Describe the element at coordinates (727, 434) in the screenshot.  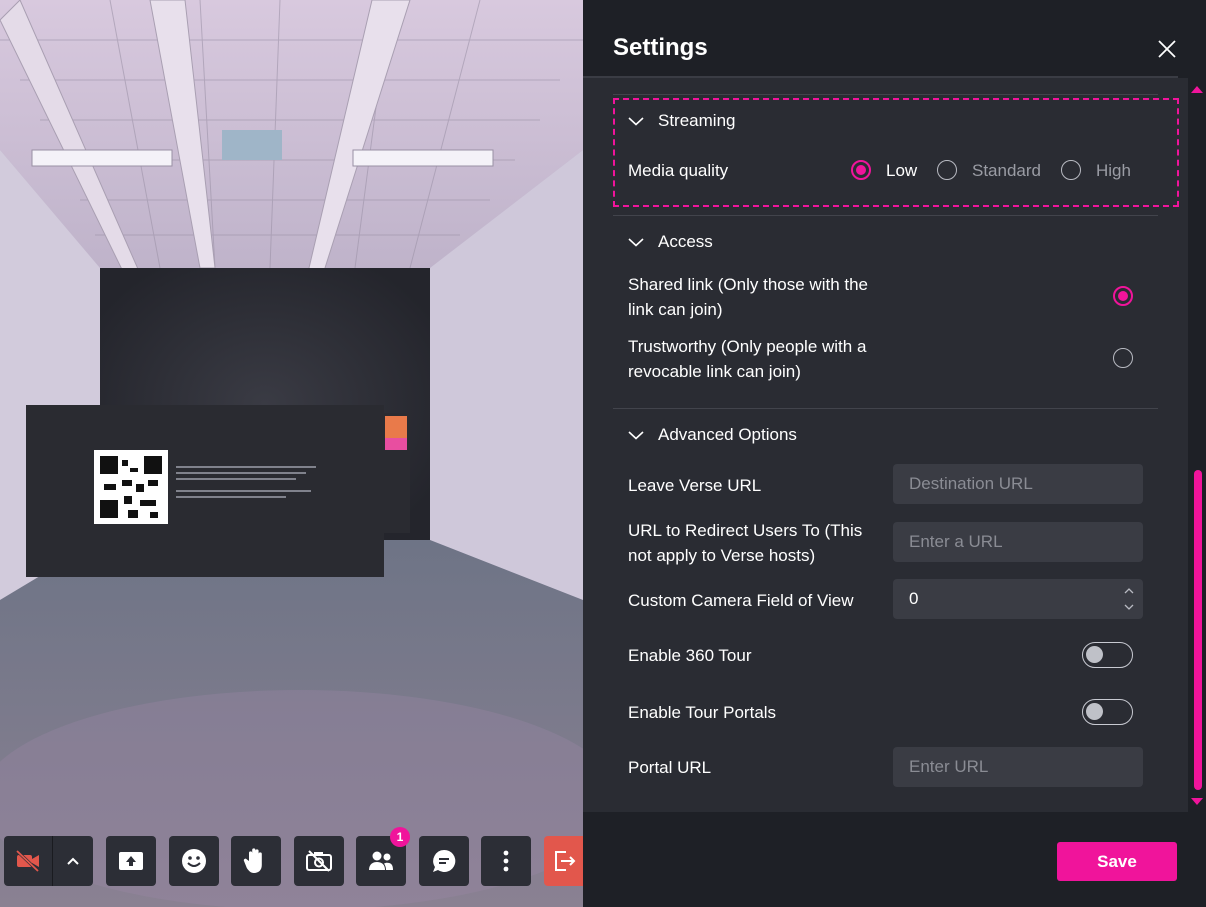
I see `advanced-heading: Advanced Options` at that location.